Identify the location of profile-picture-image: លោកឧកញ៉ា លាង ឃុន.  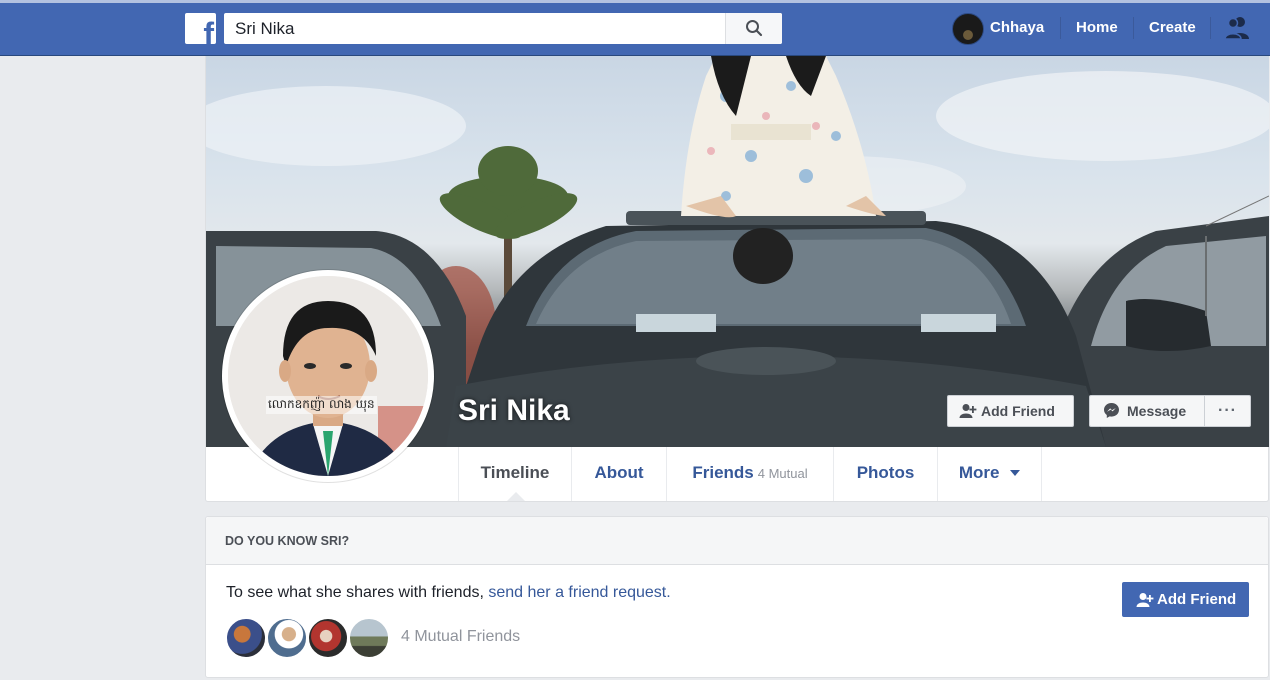
(328, 376).